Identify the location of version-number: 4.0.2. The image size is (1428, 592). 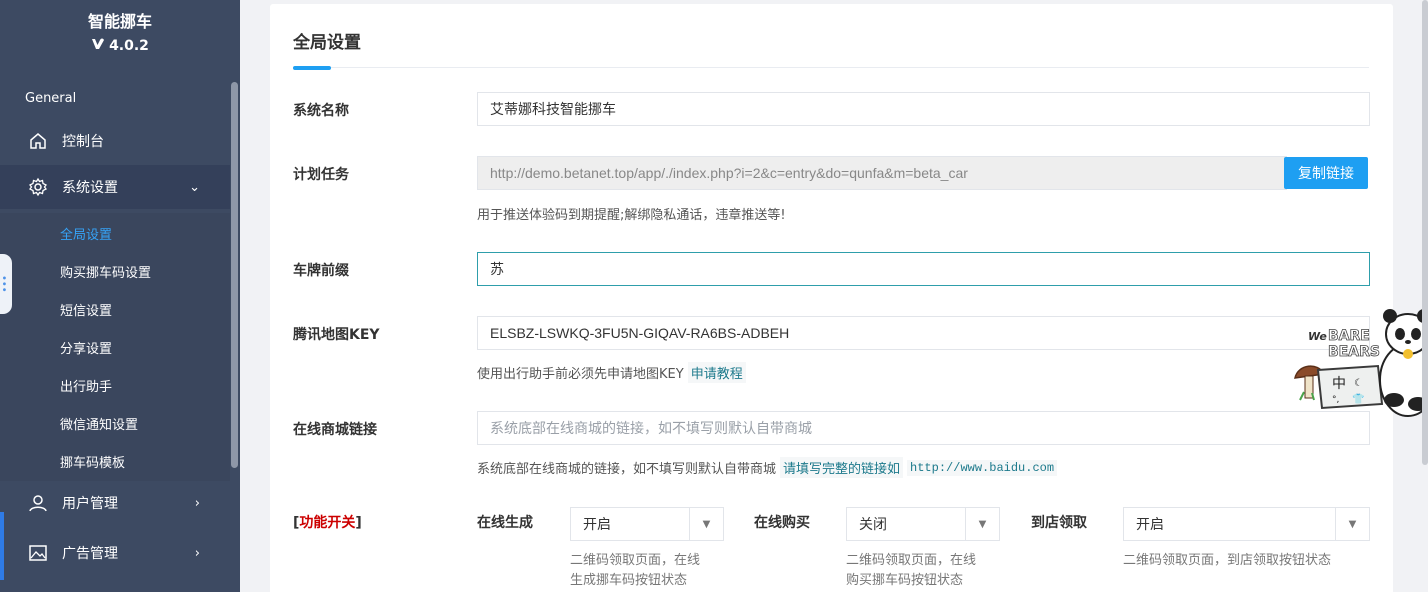
(129, 46).